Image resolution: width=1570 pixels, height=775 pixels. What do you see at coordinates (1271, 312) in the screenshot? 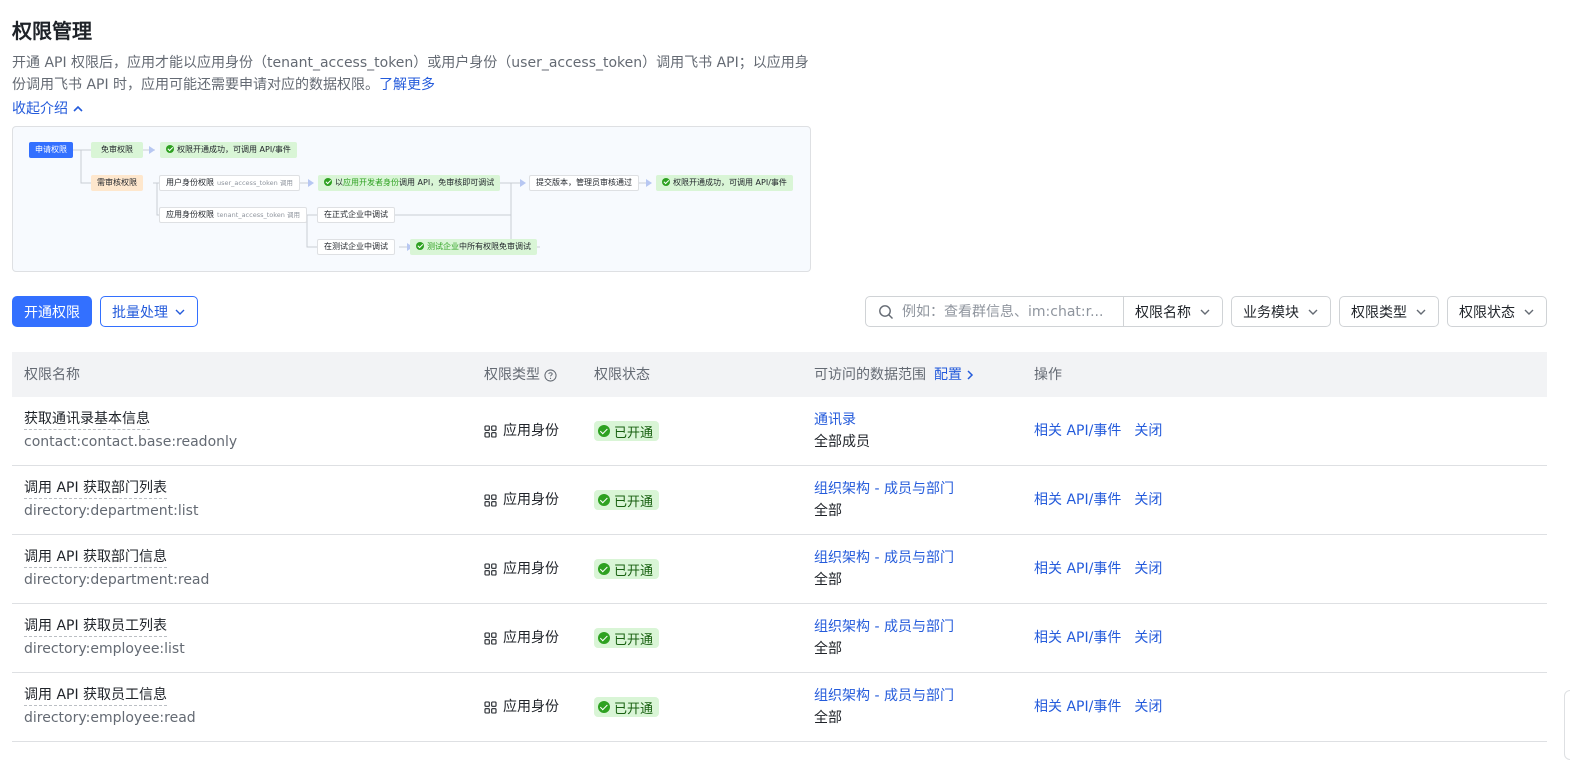
I see `filter-business-module-label: 业务模块` at bounding box center [1271, 312].